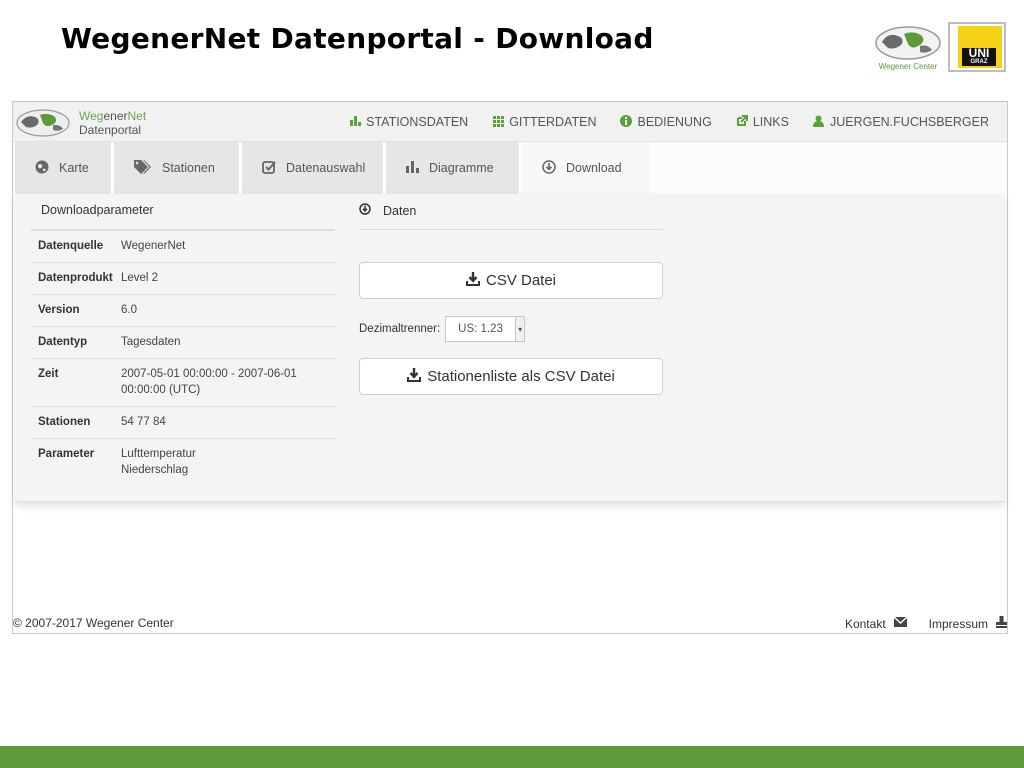 The image size is (1024, 768). I want to click on nav-label: JUERGEN.FUCHSBERGER, so click(909, 122).